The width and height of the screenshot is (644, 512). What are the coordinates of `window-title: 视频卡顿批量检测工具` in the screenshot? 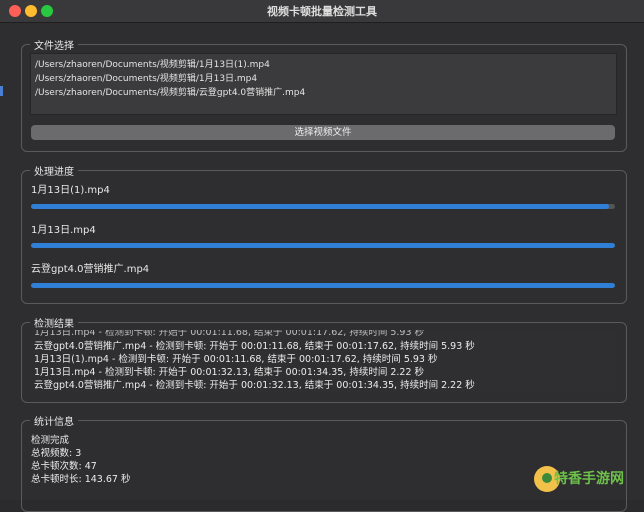 It's located at (322, 11).